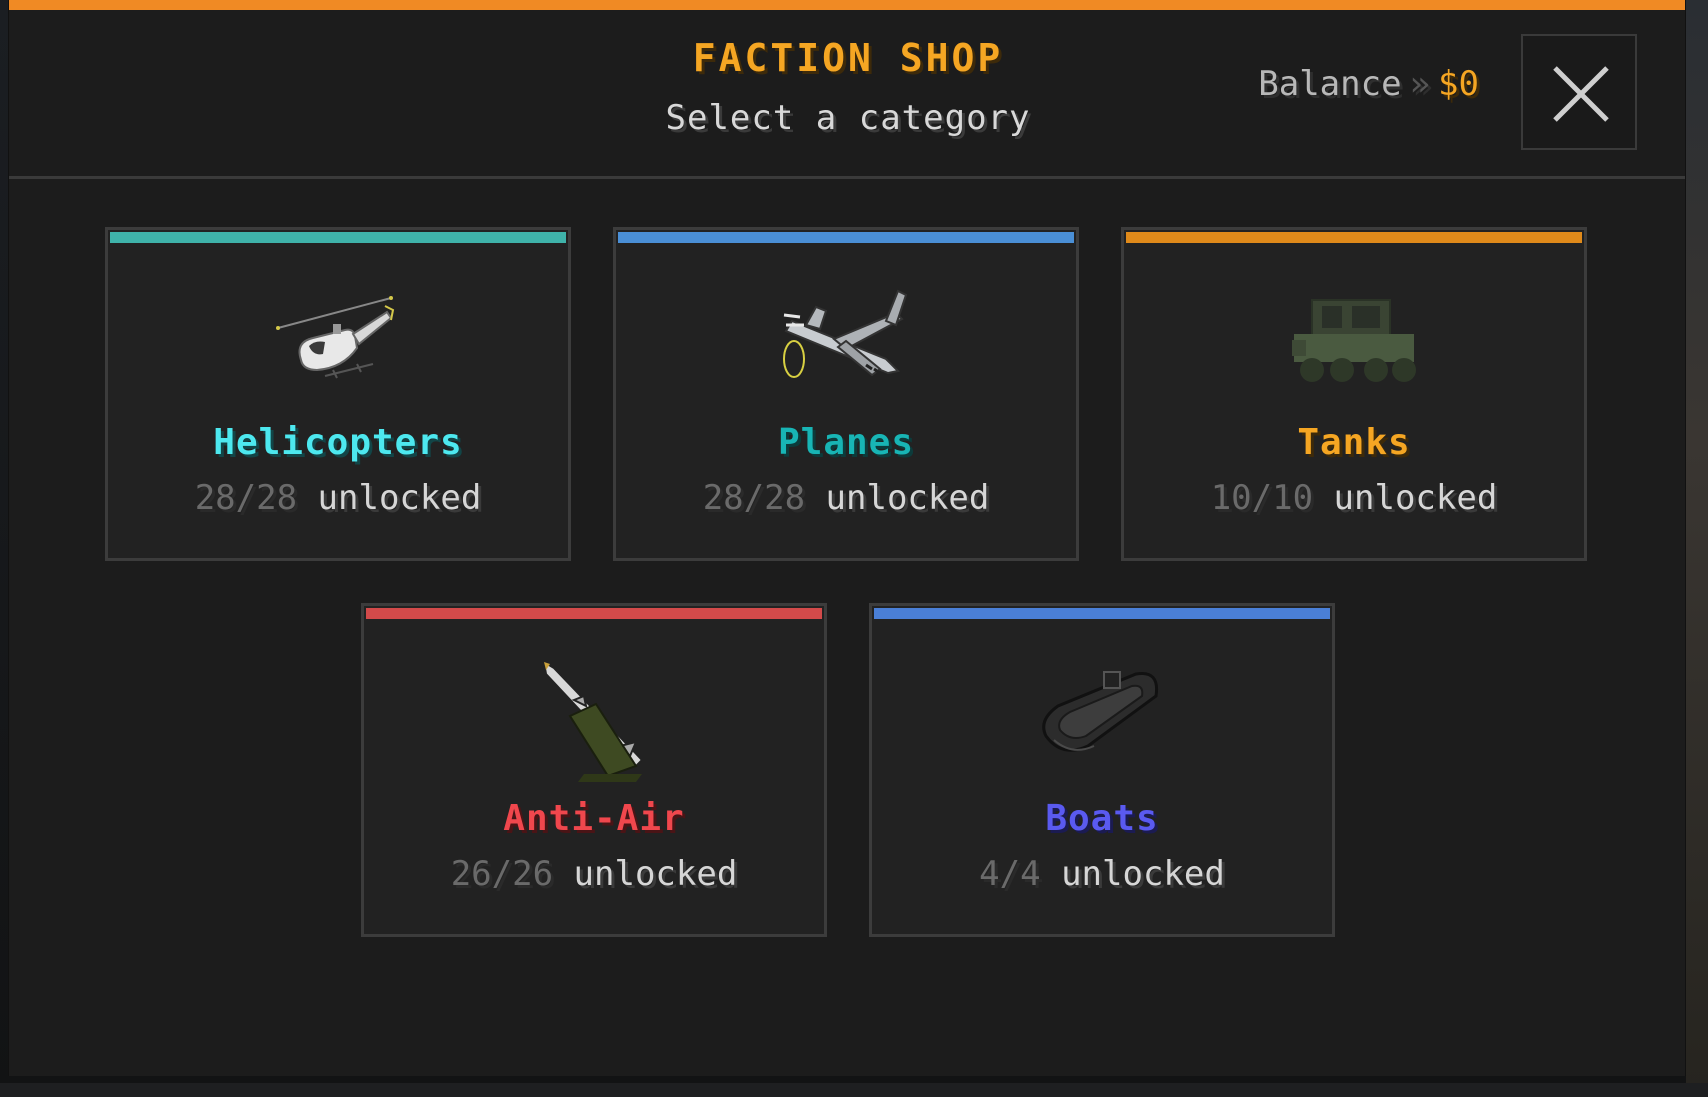  Describe the element at coordinates (846, 442) in the screenshot. I see `category-name: Planes` at that location.